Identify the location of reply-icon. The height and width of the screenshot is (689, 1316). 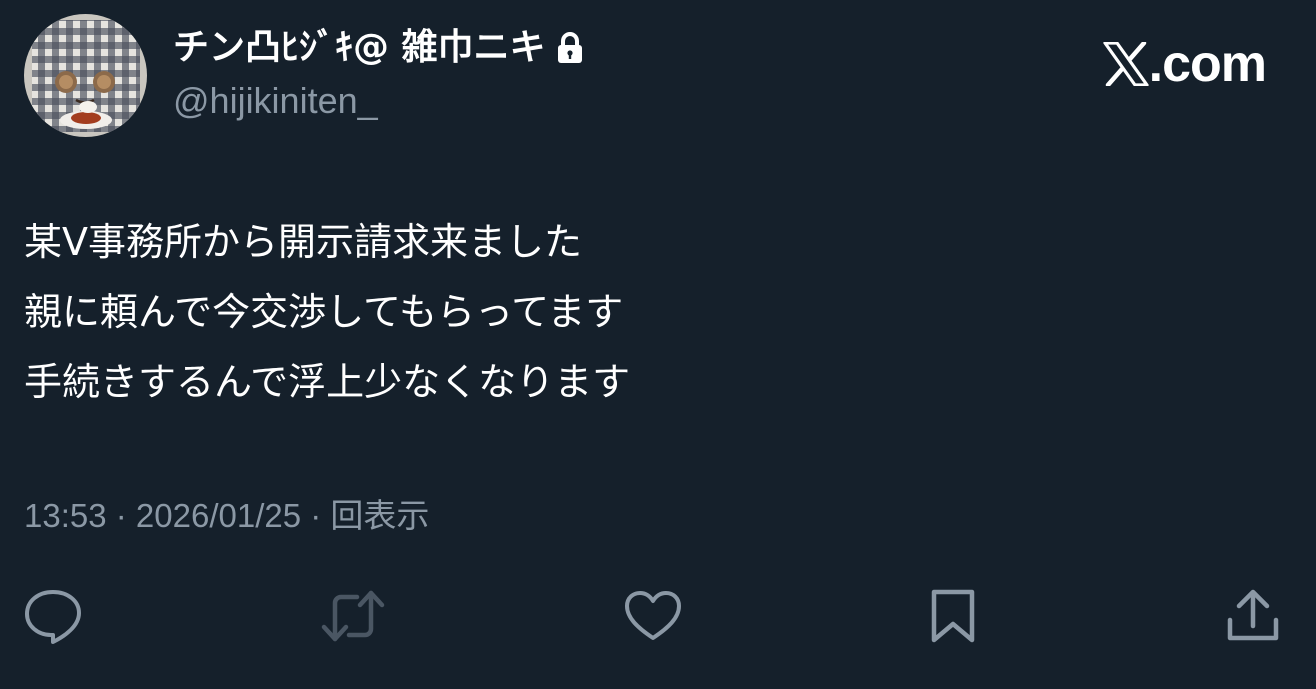
(53, 616).